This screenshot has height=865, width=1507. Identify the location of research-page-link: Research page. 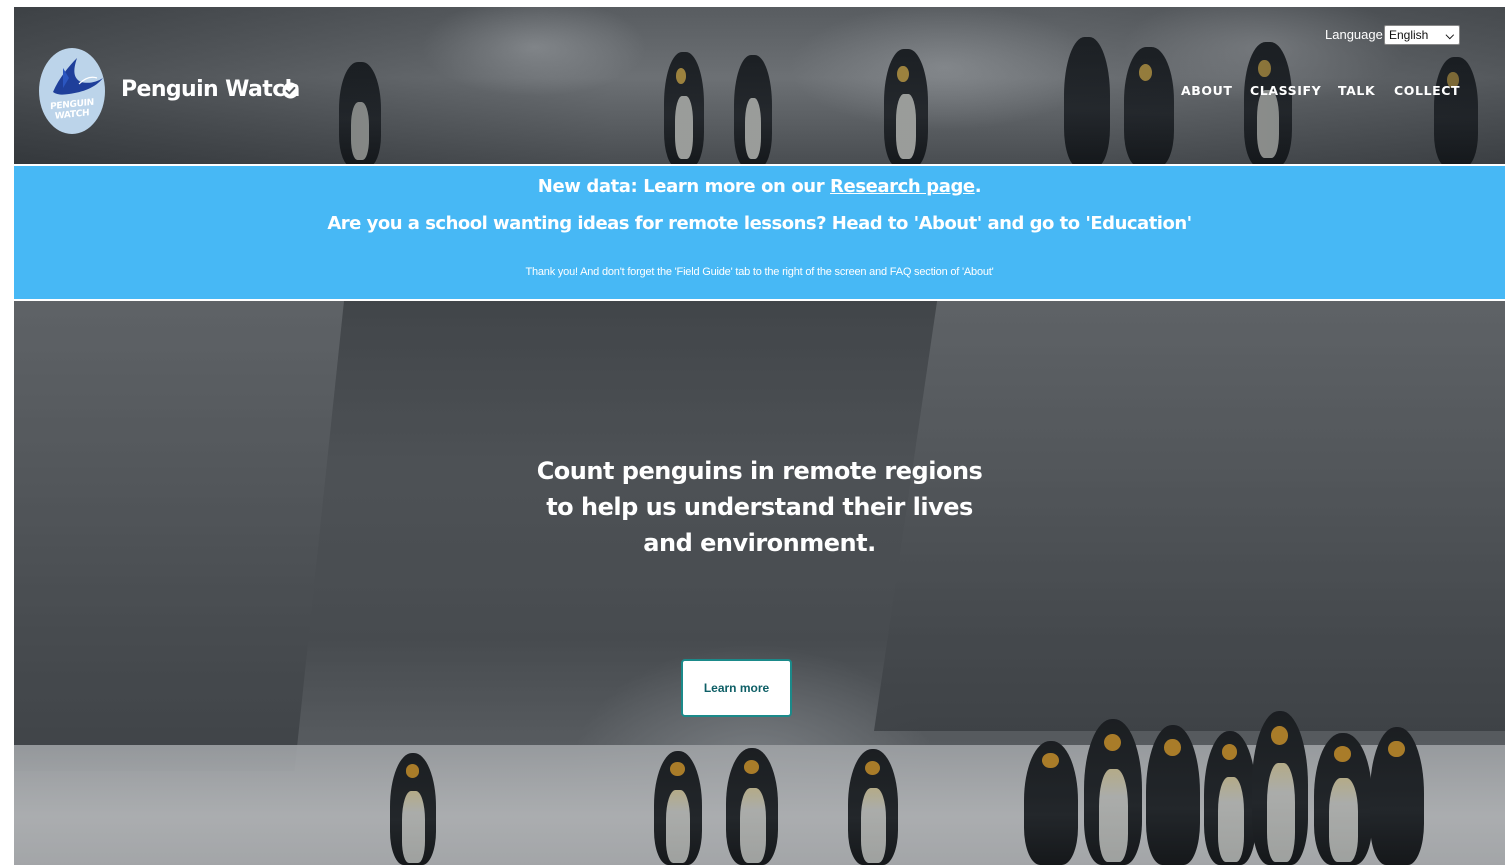
(902, 186).